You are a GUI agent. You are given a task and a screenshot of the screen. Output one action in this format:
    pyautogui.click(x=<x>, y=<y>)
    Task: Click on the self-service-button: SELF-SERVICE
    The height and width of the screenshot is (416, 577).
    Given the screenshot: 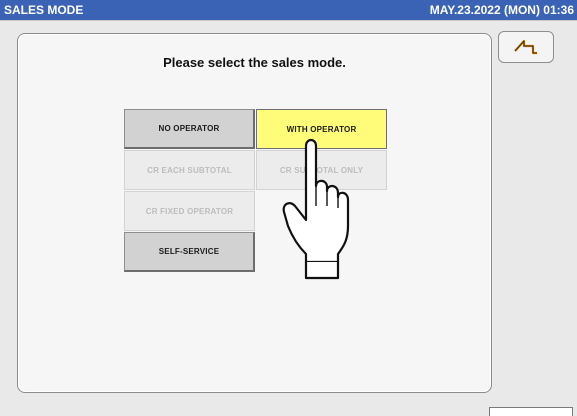 What is the action you would take?
    pyautogui.click(x=189, y=252)
    